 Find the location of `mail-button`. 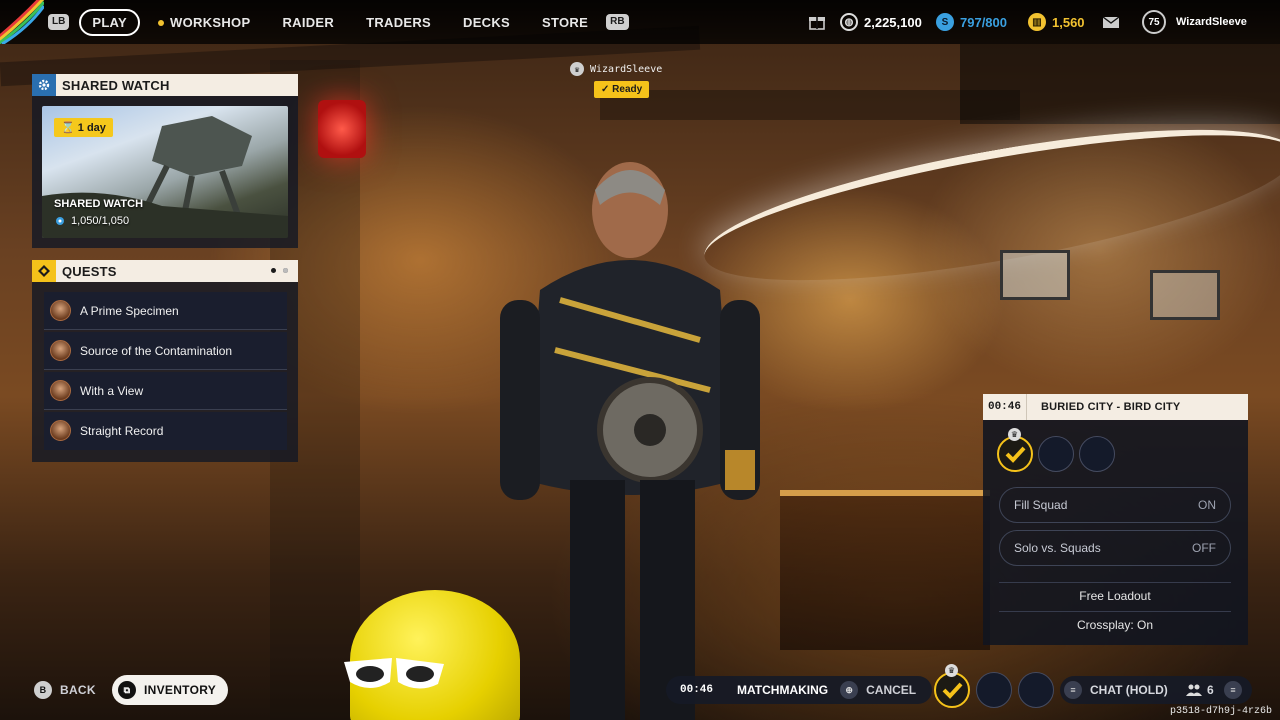

mail-button is located at coordinates (1111, 22).